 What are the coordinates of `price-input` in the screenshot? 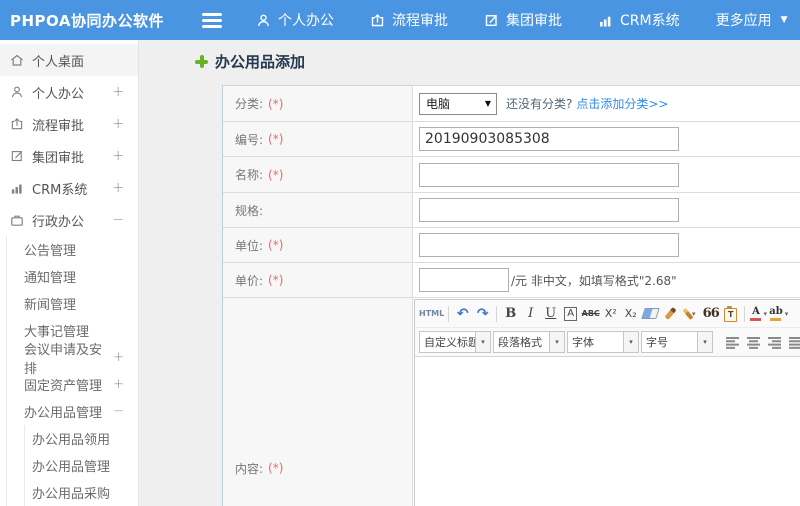 It's located at (464, 280).